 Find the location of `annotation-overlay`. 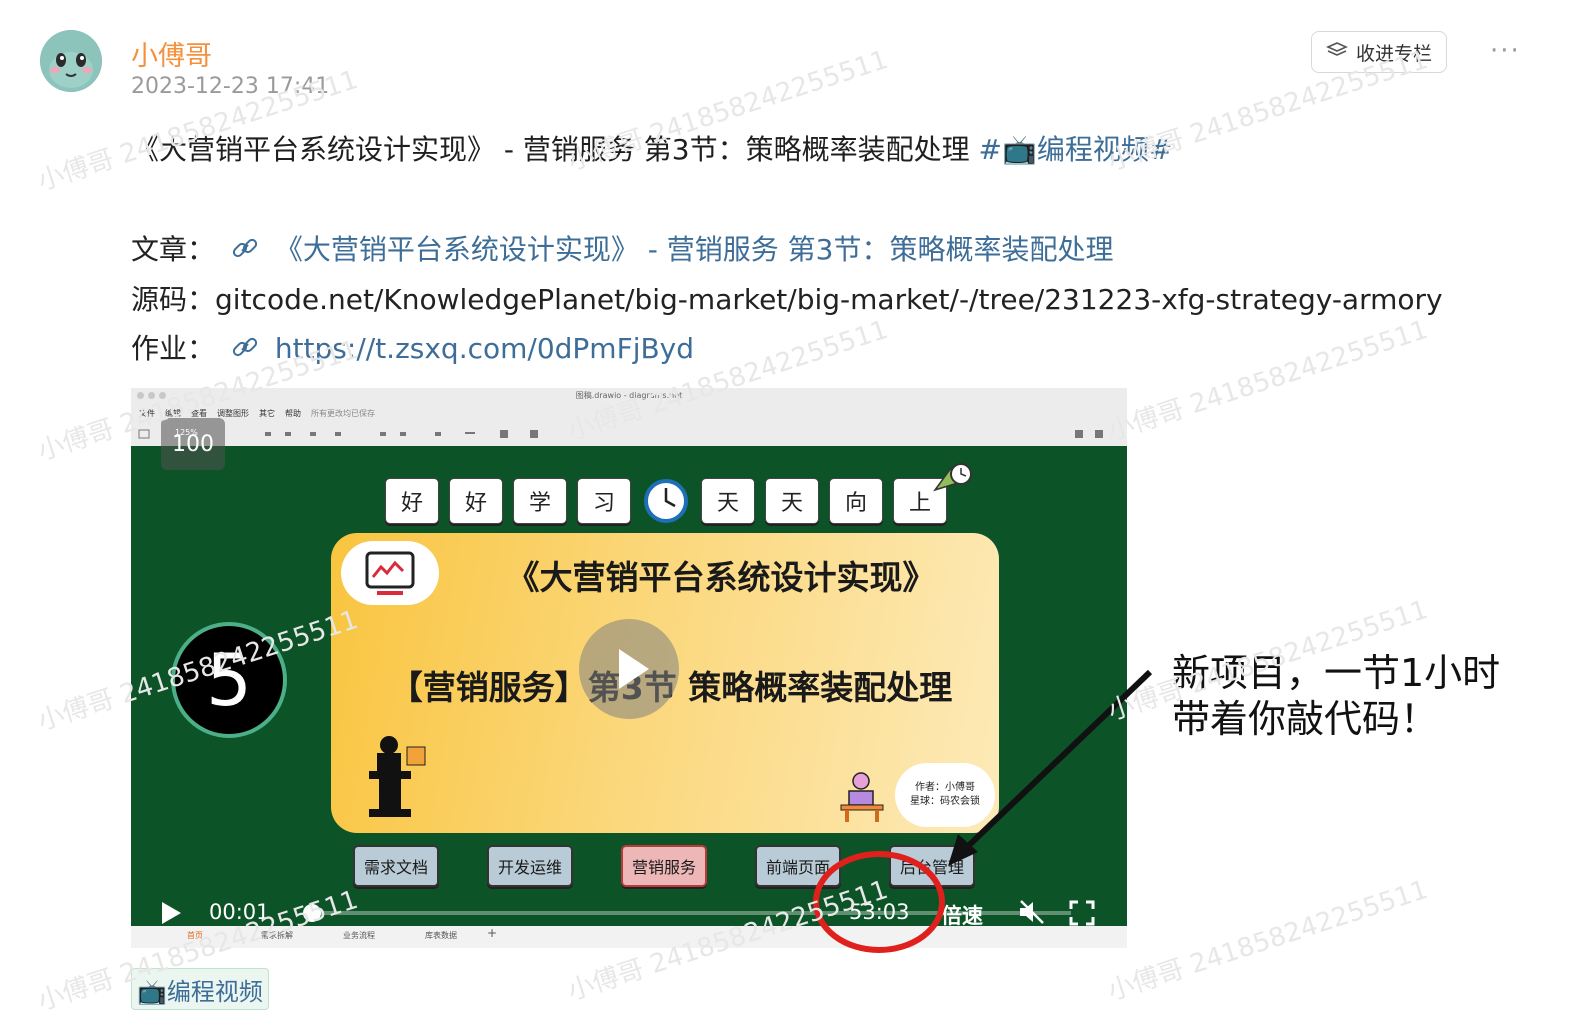

annotation-overlay is located at coordinates (983, 811).